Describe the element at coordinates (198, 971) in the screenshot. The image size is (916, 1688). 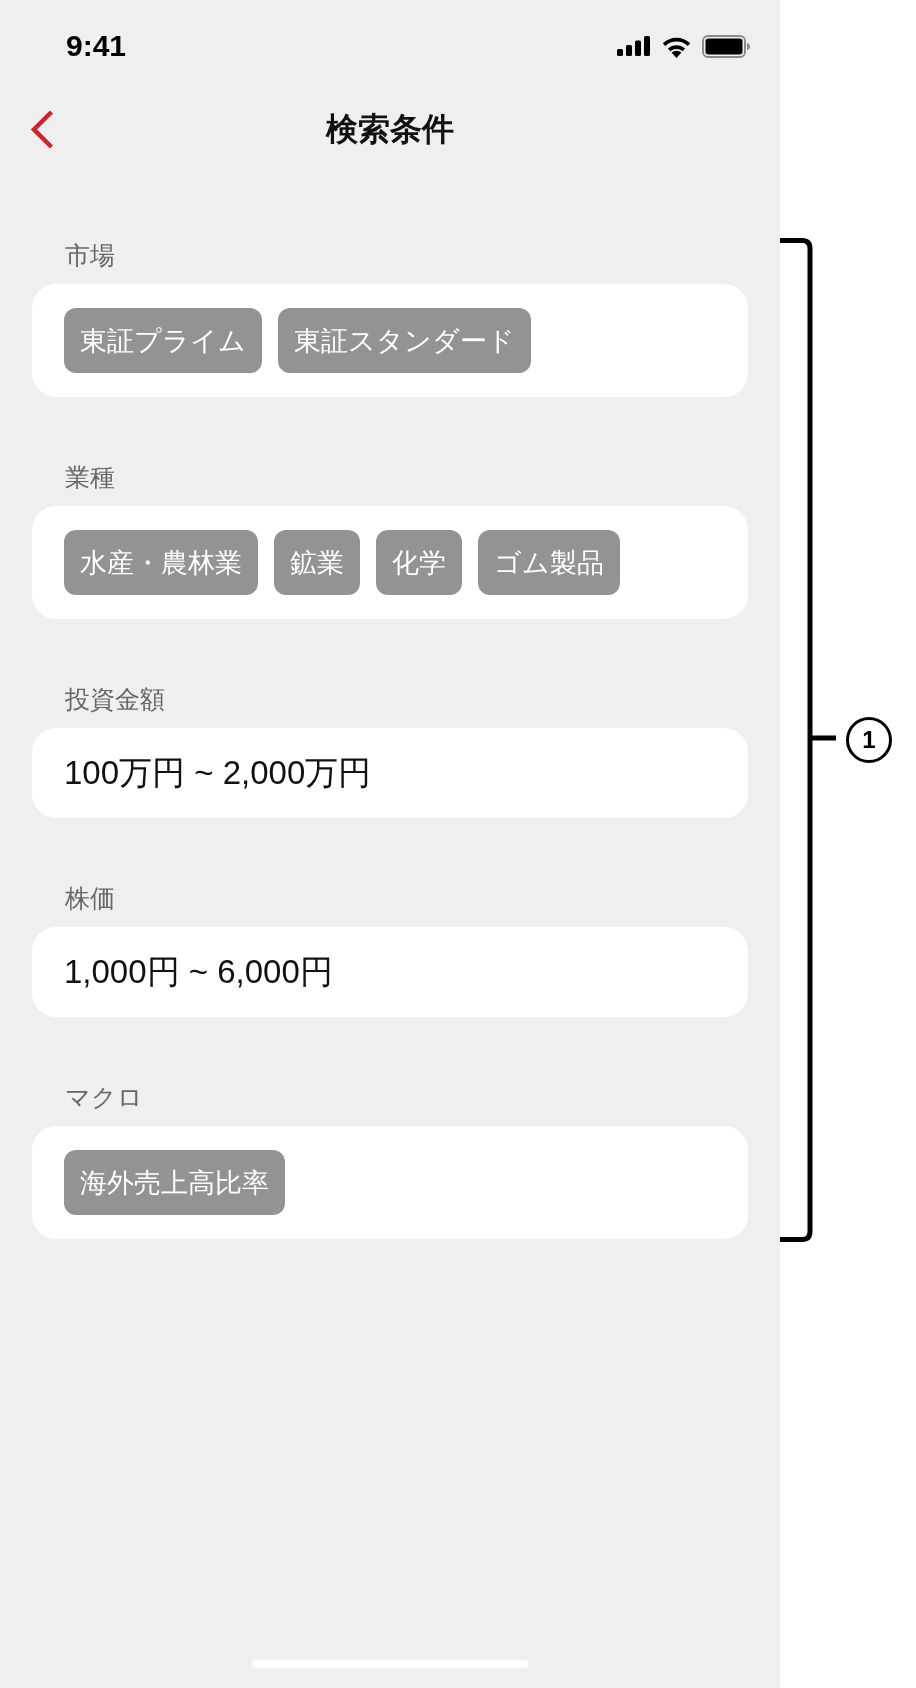
I see `range-value: 1,000円 ~ 6,000円` at that location.